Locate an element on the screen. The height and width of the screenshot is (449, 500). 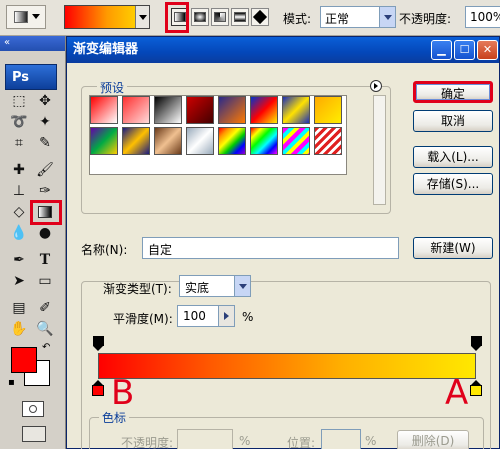
pen-tool-icon: ✒ is located at coordinates (19, 260).